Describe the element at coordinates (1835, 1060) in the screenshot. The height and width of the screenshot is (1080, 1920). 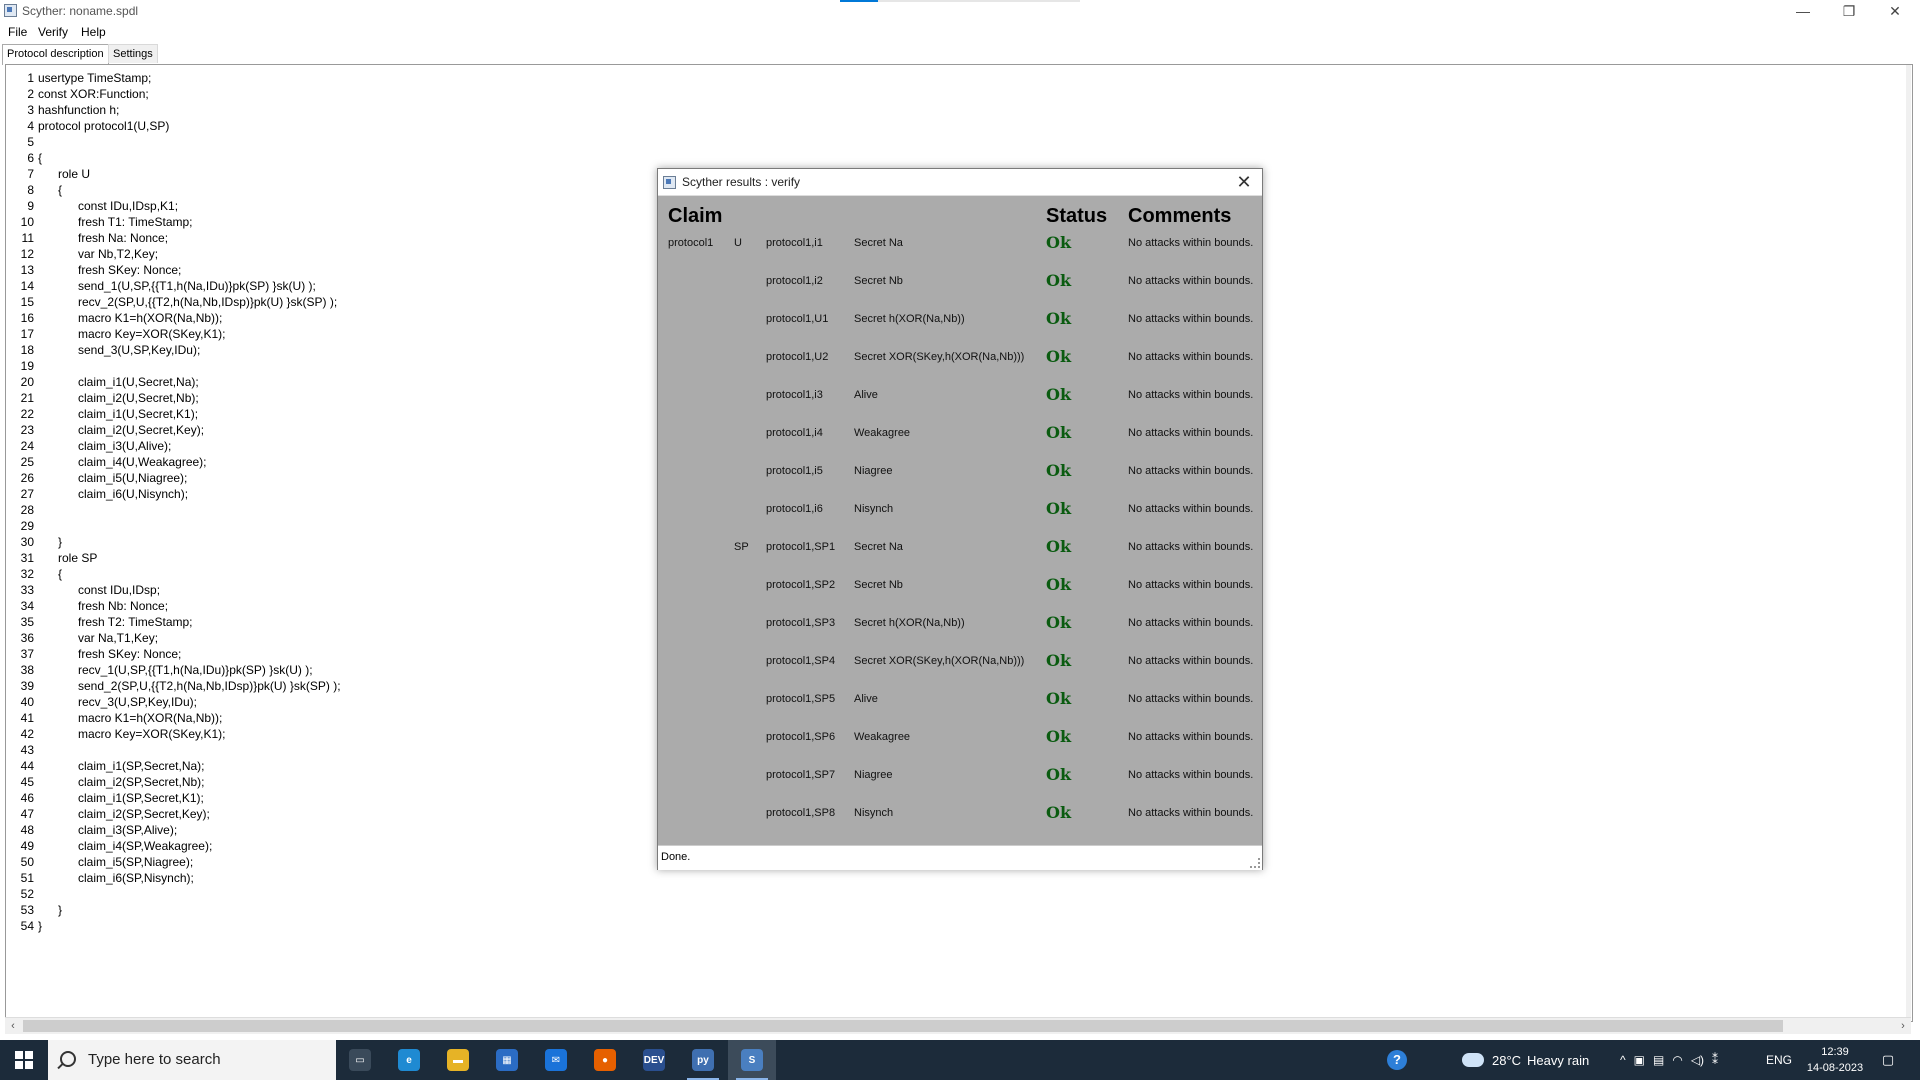
I see `taskbar-clock: 12:39 14-08-2023` at that location.